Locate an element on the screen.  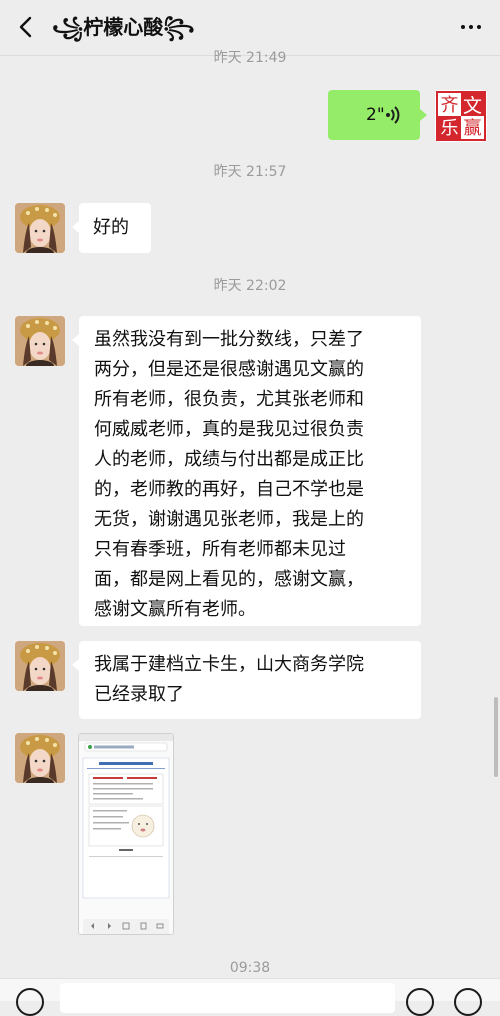
voice-duration: 2" is located at coordinates (375, 115).